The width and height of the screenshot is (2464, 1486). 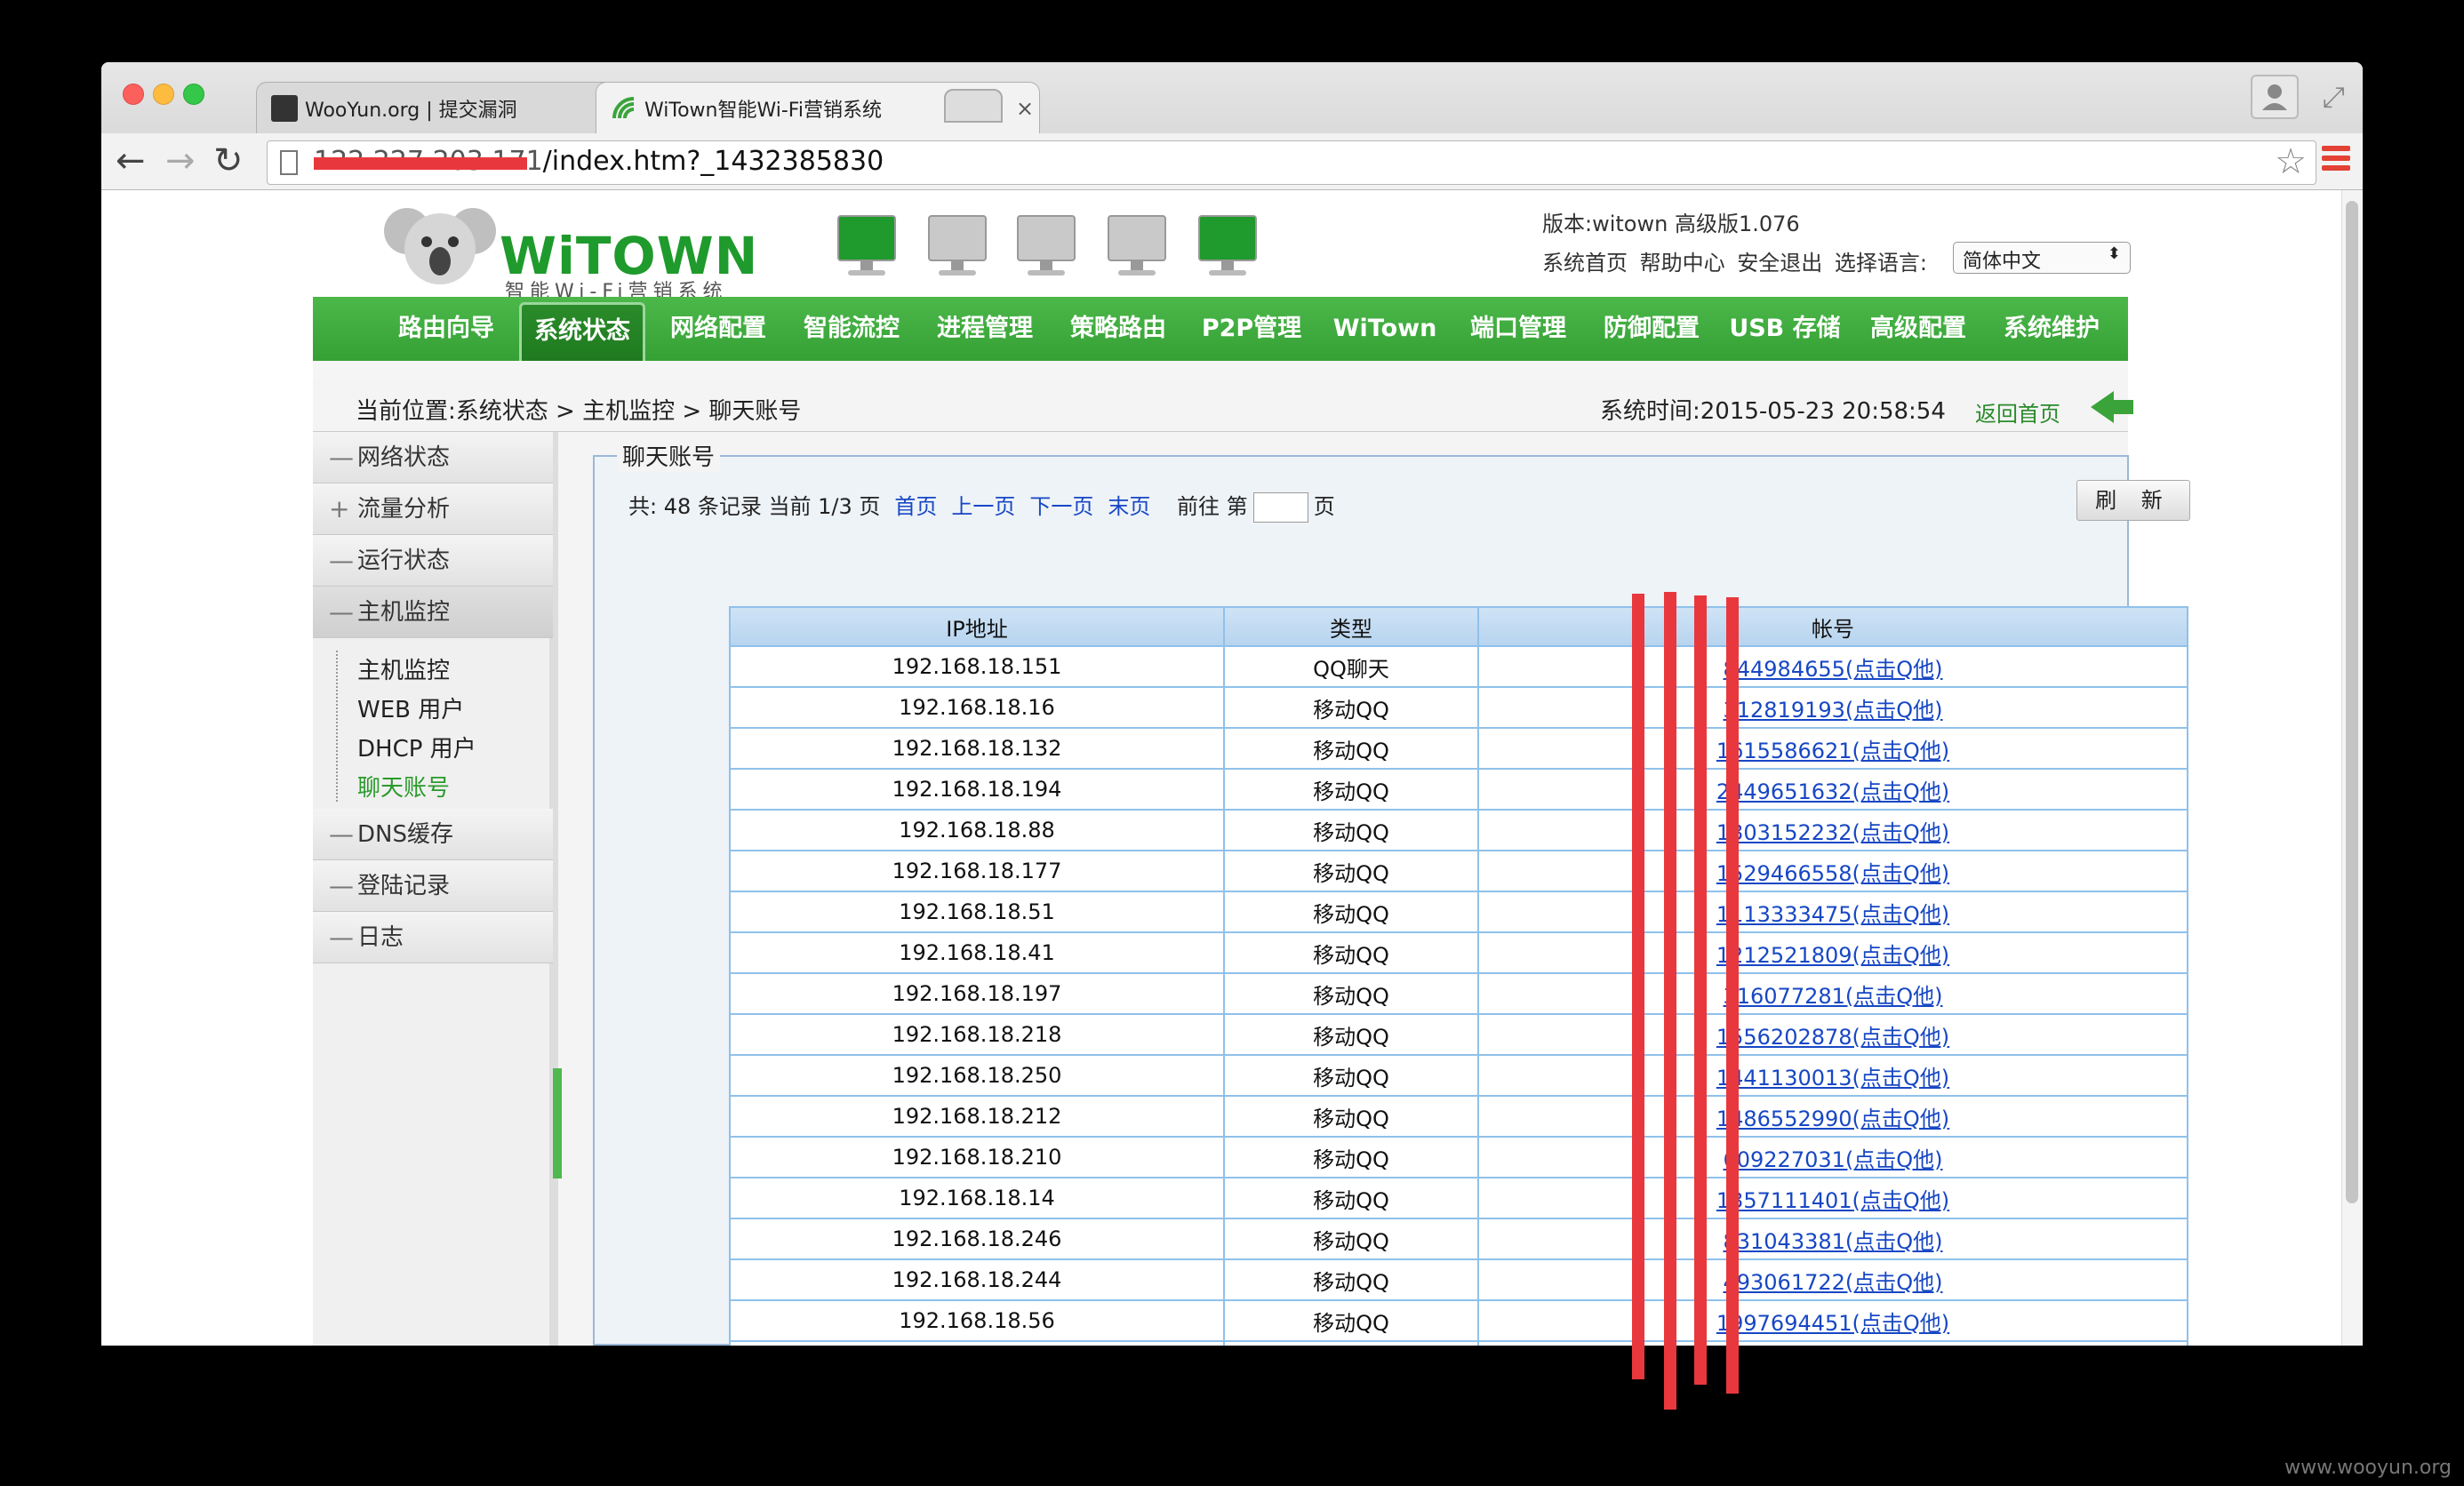 I want to click on nav-item: 防御配置, so click(x=1651, y=329).